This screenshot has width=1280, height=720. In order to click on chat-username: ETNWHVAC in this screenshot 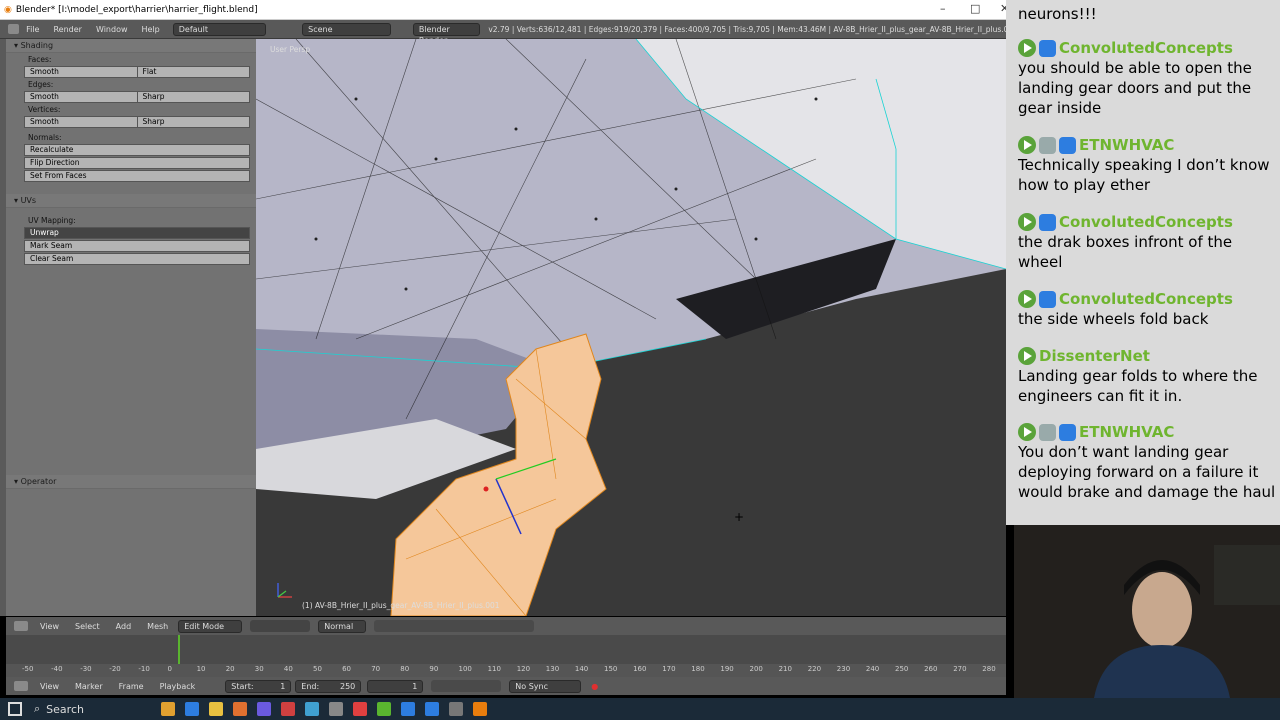, I will do `click(1127, 145)`.